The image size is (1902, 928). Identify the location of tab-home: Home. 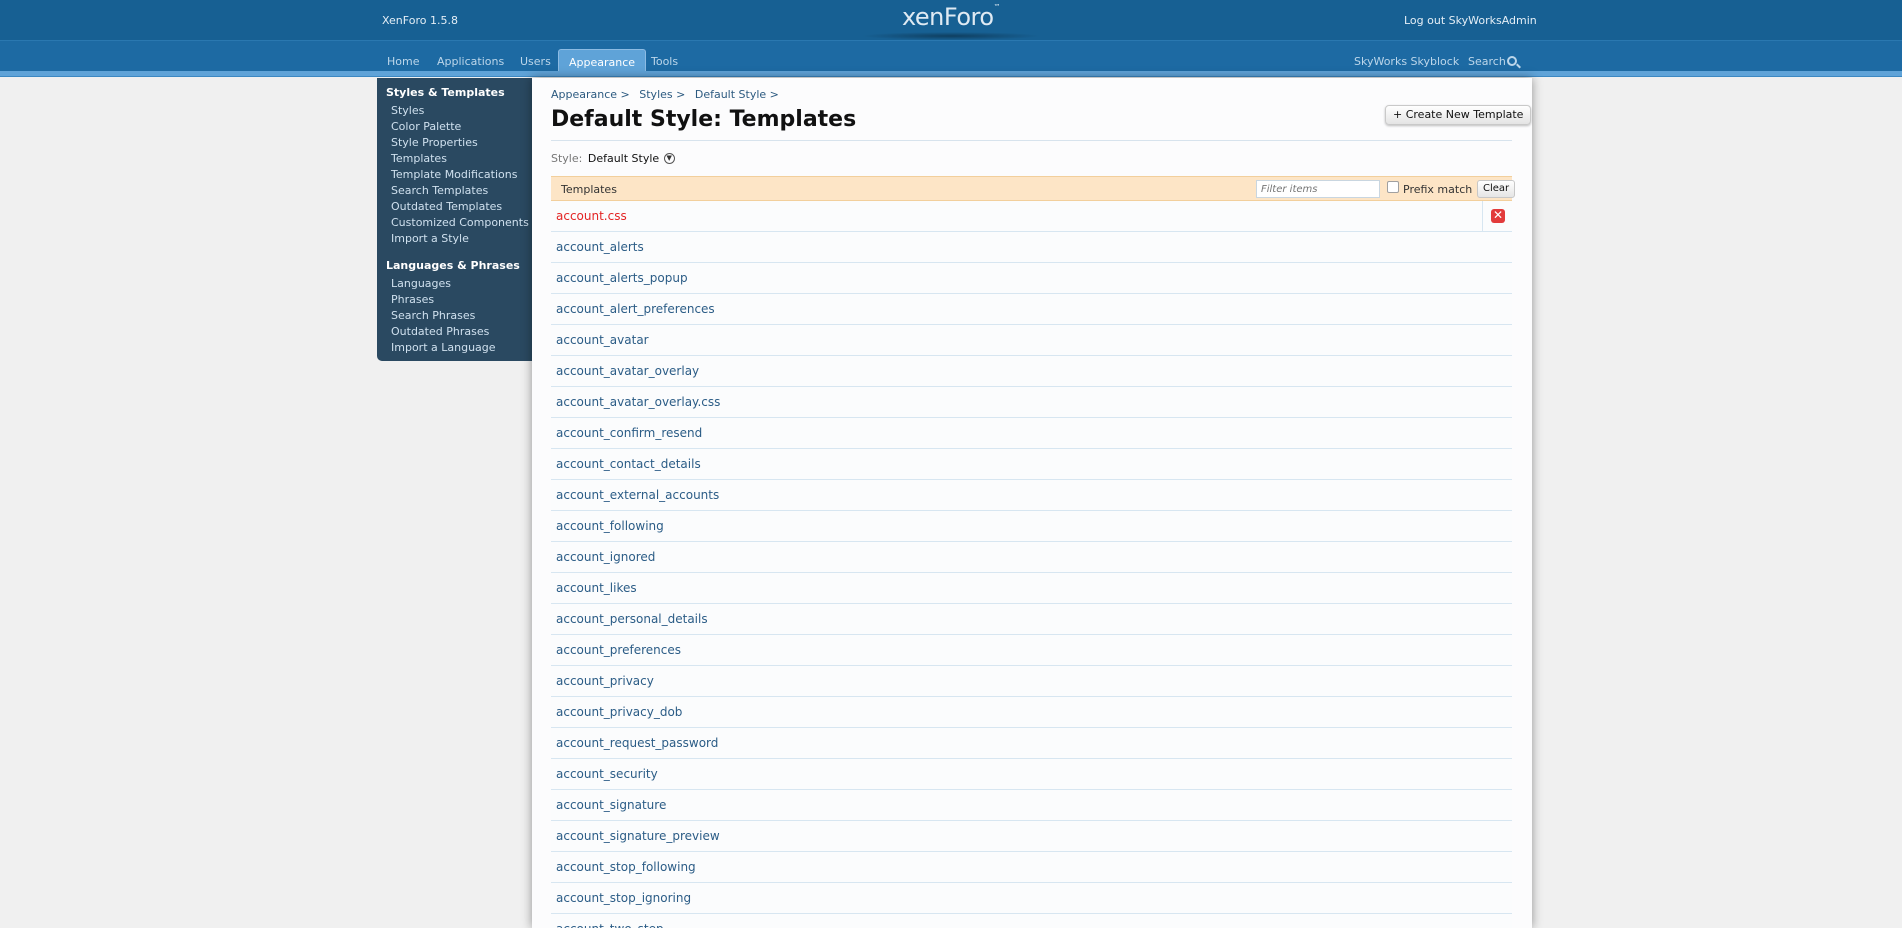
(403, 61).